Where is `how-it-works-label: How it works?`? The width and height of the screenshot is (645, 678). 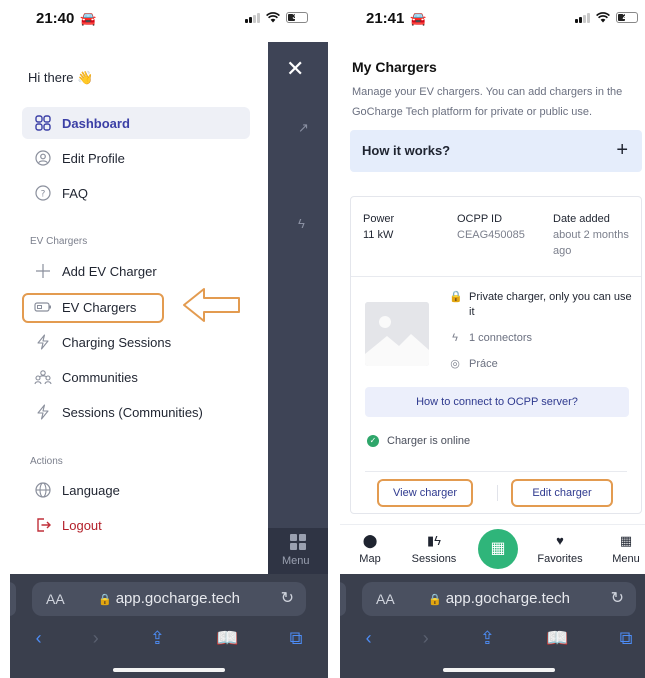
how-it-works-label: How it works? is located at coordinates (406, 150).